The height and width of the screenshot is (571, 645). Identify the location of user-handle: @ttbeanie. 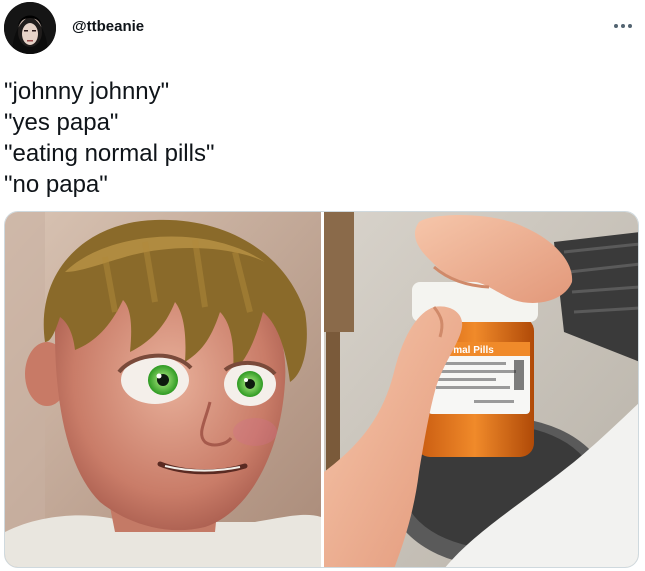
(108, 26).